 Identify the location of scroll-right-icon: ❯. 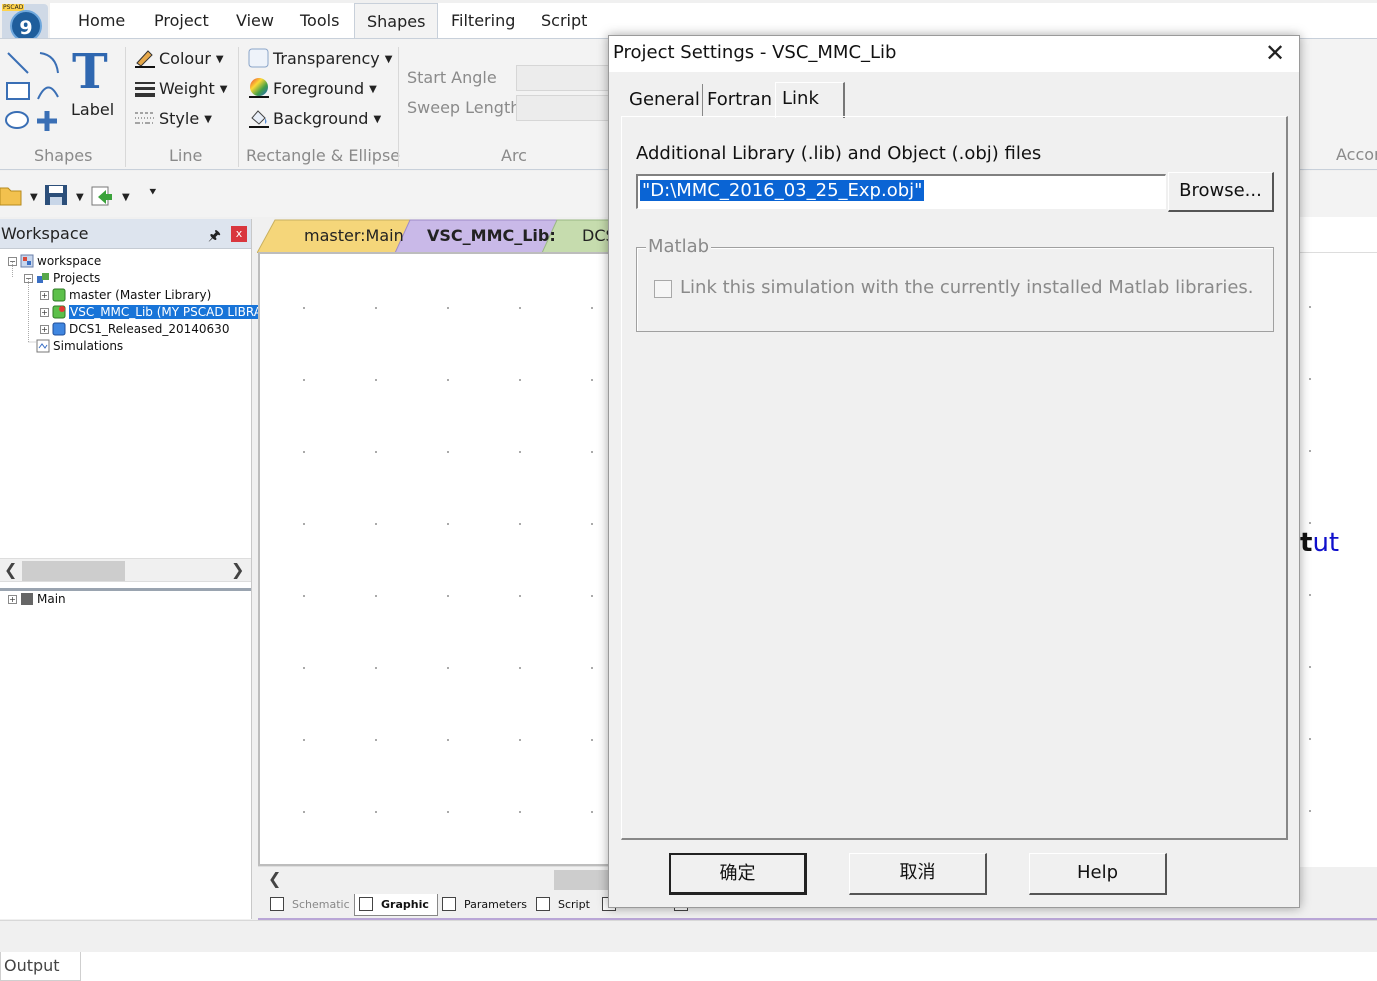
(237, 569).